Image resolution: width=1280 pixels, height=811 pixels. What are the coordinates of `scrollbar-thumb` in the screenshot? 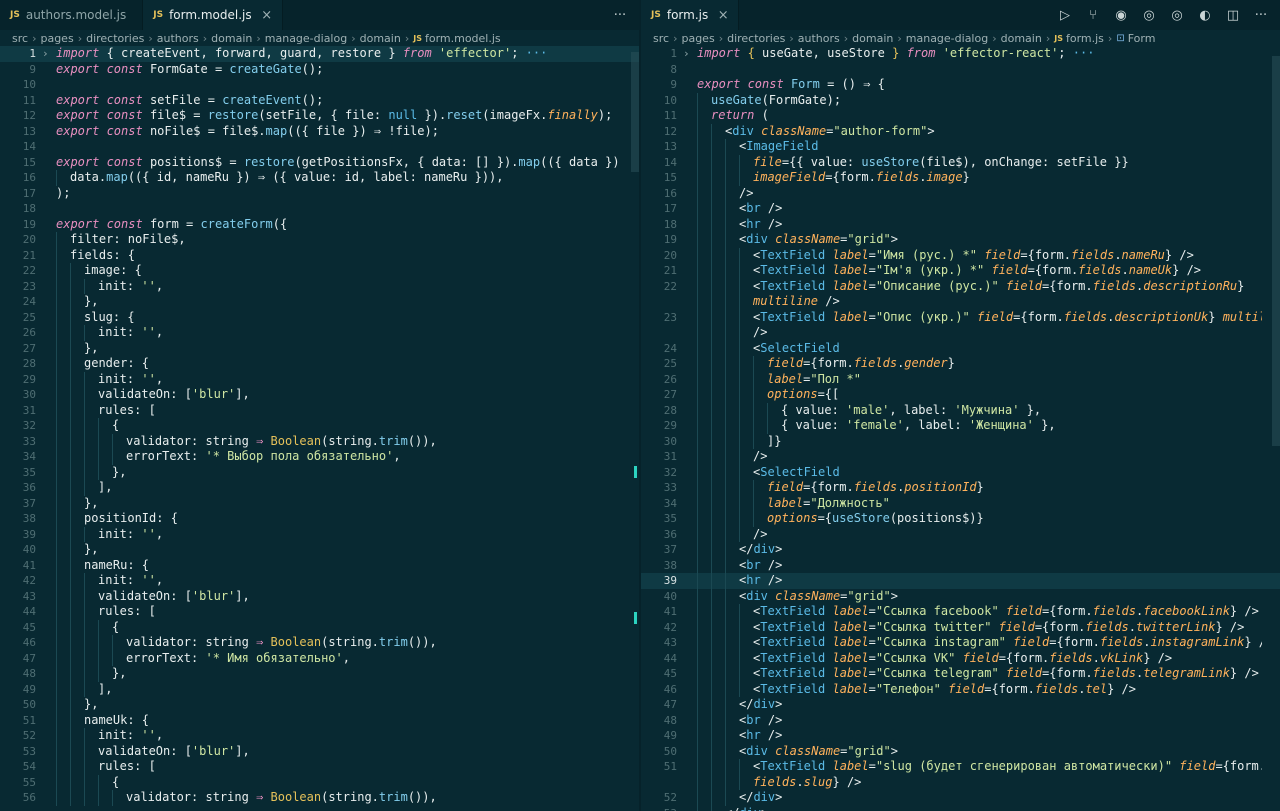 It's located at (635, 112).